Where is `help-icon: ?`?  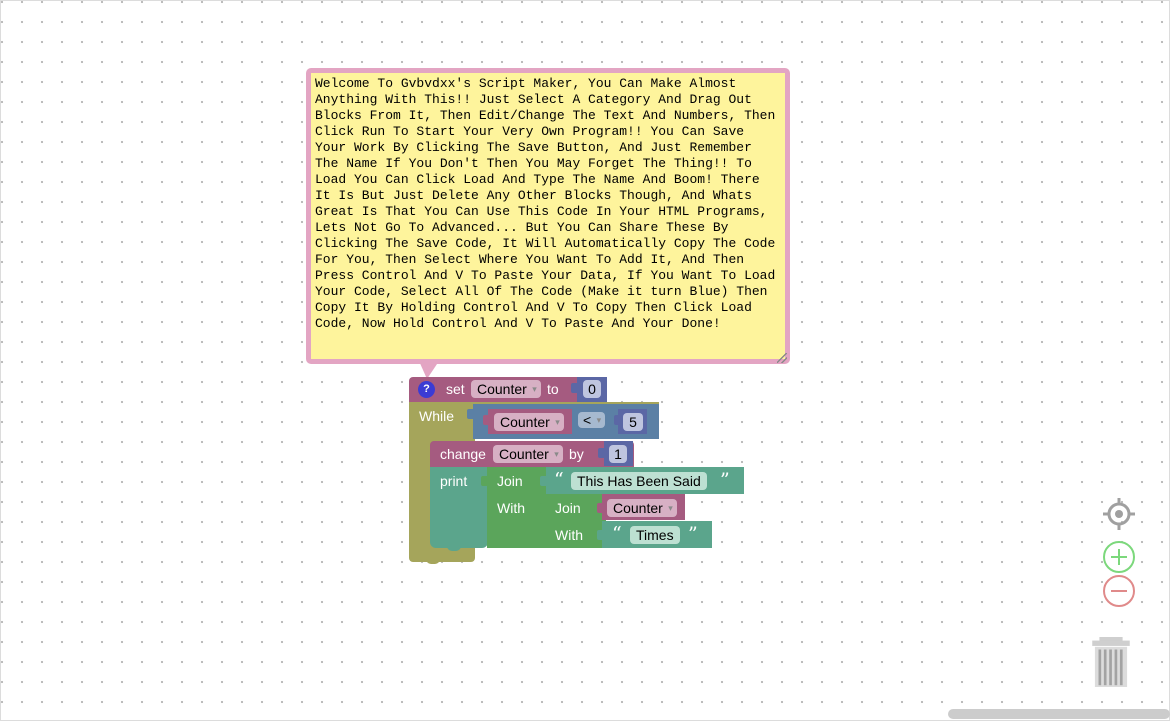 help-icon: ? is located at coordinates (426, 389).